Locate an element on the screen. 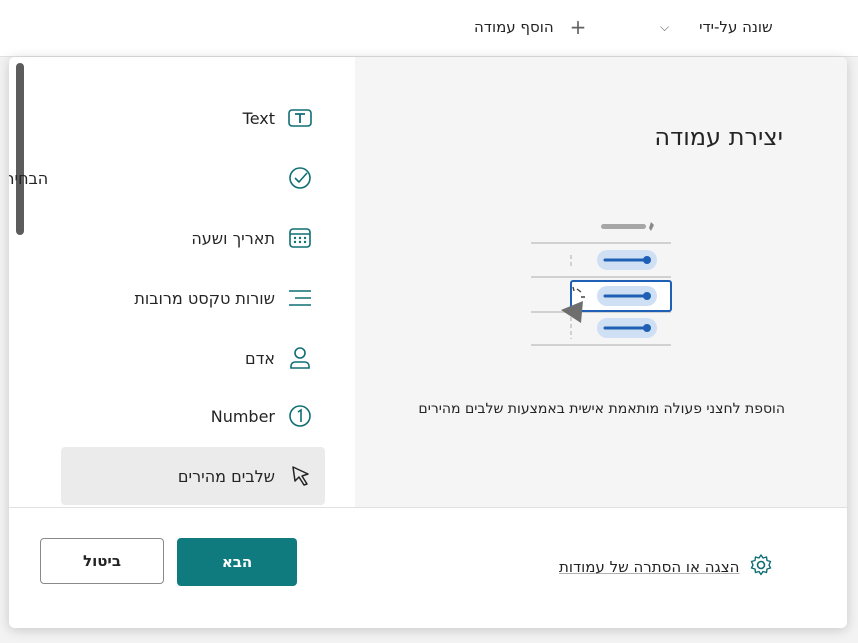 The width and height of the screenshot is (858, 643). text-box-icon is located at coordinates (300, 118).